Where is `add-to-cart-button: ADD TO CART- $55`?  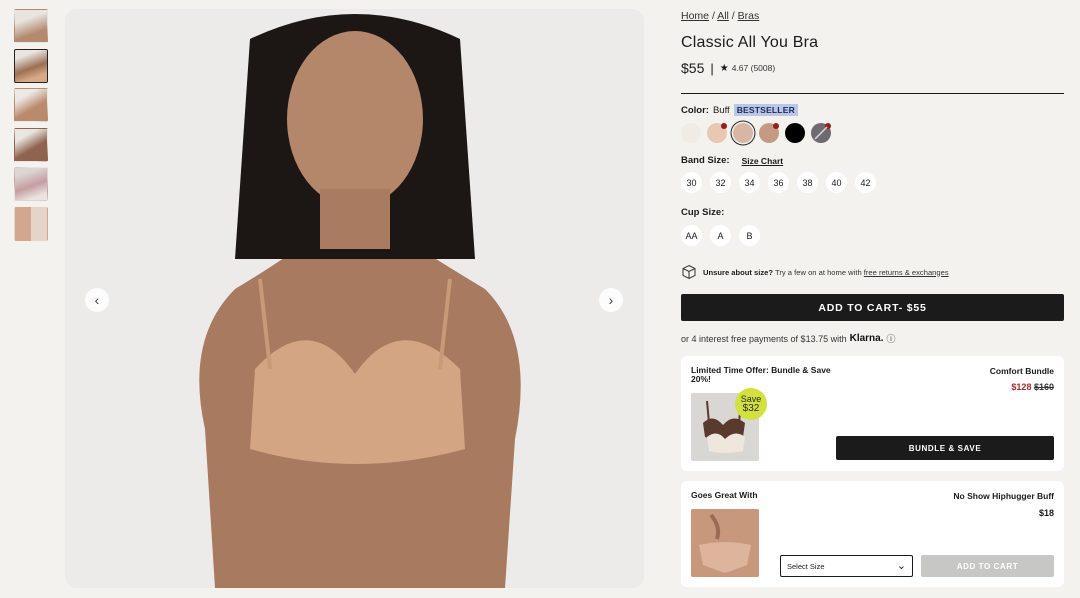 add-to-cart-button: ADD TO CART- $55 is located at coordinates (872, 307).